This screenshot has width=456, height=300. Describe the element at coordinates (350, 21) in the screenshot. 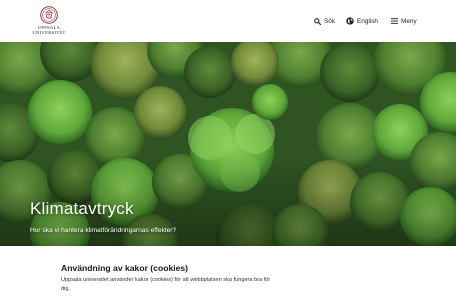

I see `globe-icon` at that location.